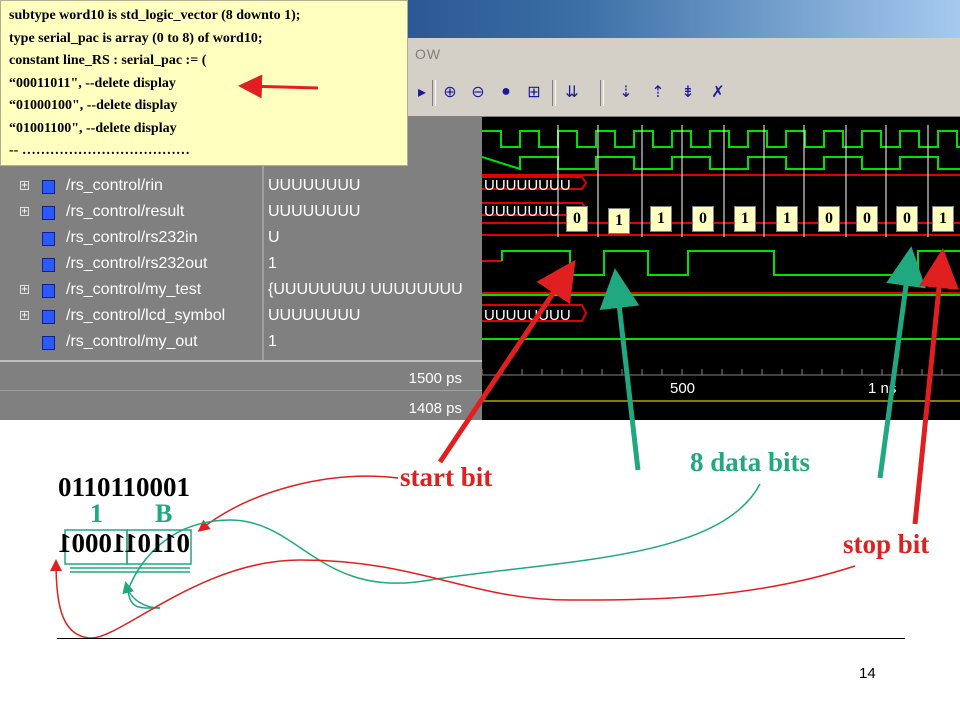  Describe the element at coordinates (141, 595) in the screenshot. I see `data-bits-curve-head` at that location.